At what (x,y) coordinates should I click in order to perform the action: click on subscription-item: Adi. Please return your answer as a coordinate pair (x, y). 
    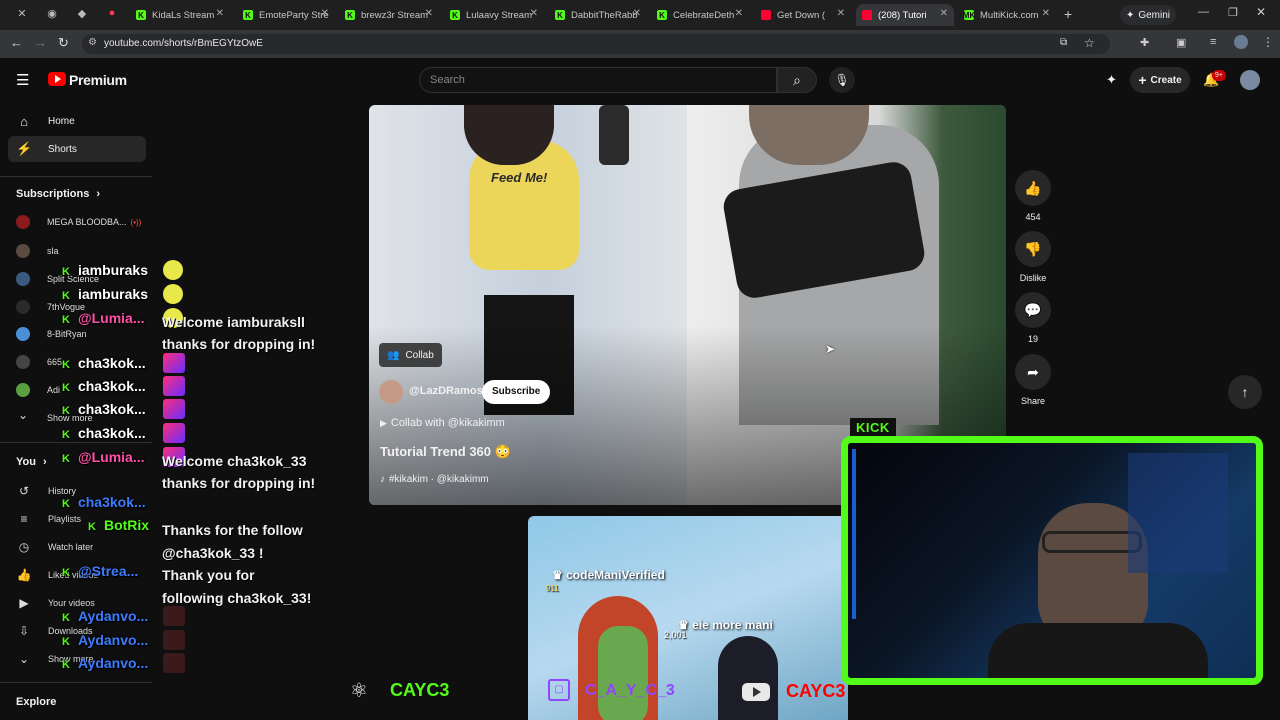
    Looking at the image, I should click on (38, 390).